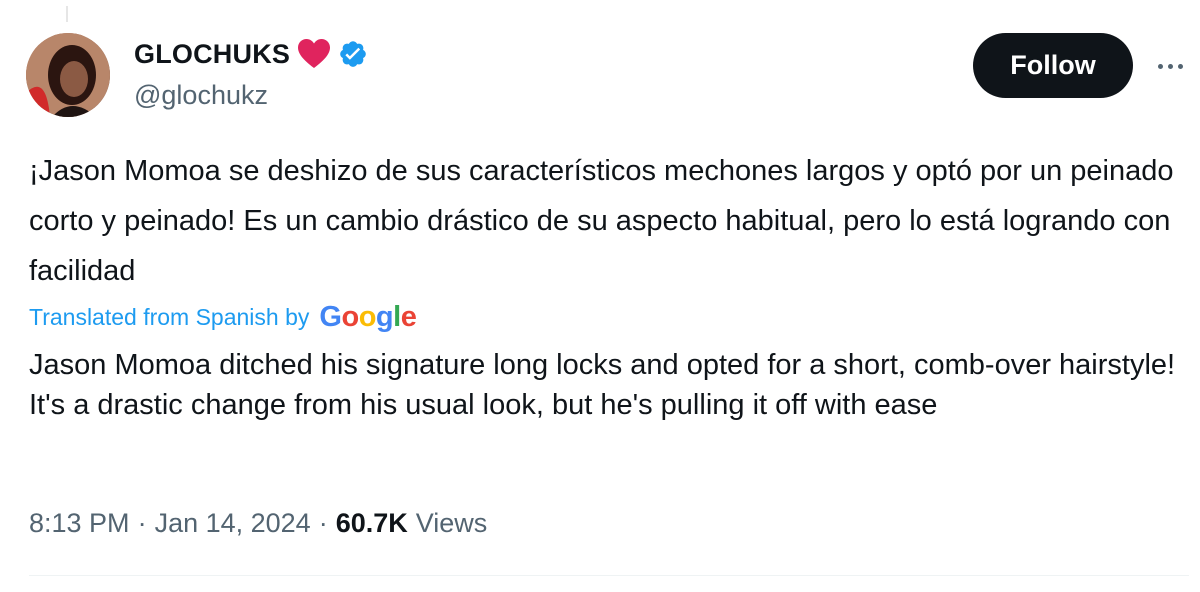  What do you see at coordinates (201, 95) in the screenshot?
I see `author-handle: @glochukz` at bounding box center [201, 95].